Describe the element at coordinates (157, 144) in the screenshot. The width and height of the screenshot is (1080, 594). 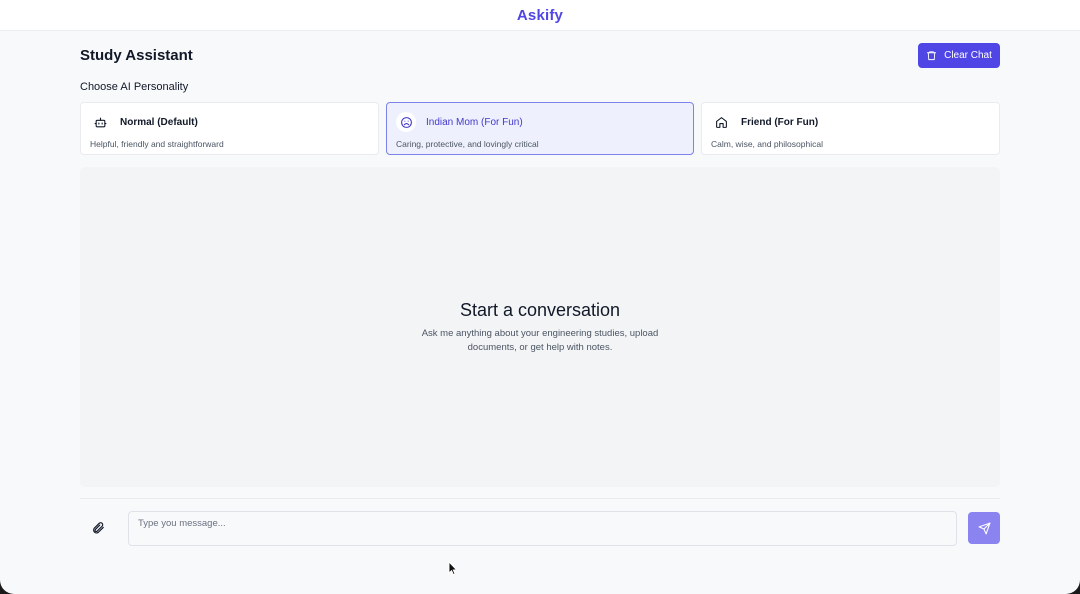
I see `personality-description: Helpful, friendly and straightforward` at that location.